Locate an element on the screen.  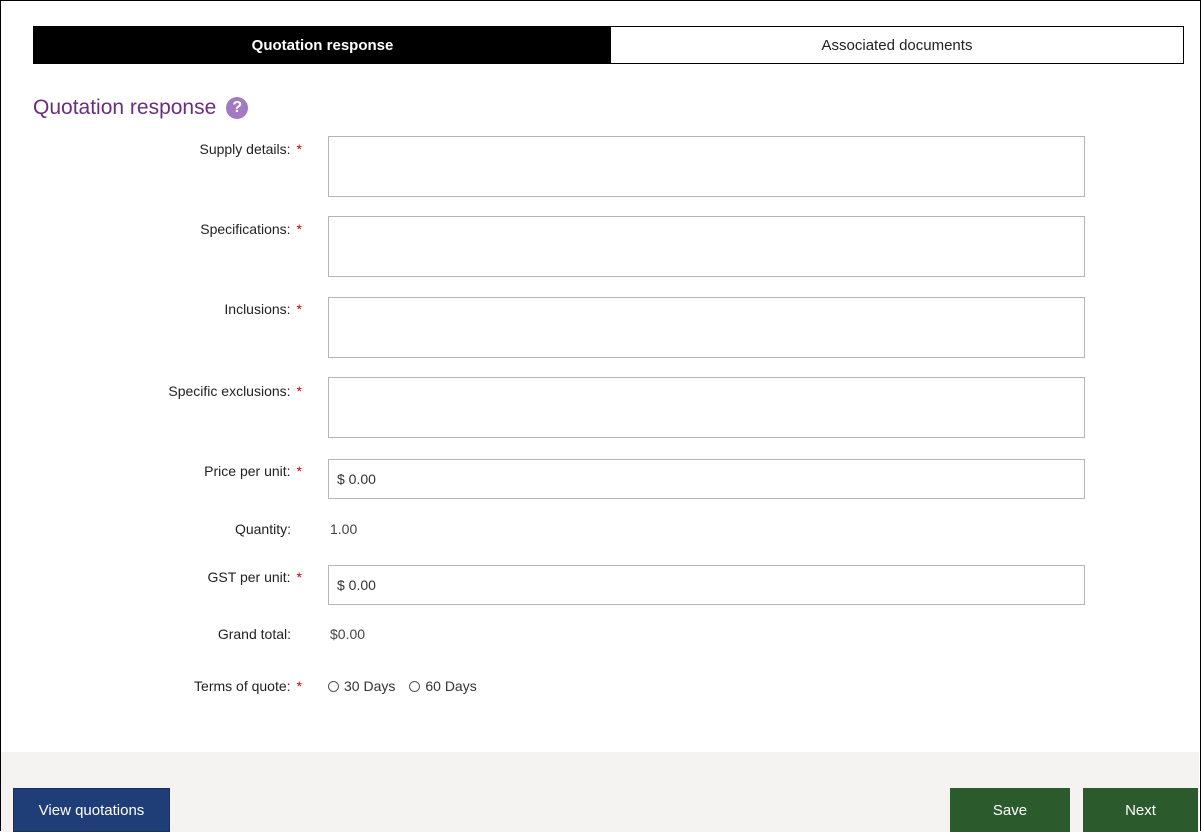
radio-30-days: 30 Days is located at coordinates (361, 686).